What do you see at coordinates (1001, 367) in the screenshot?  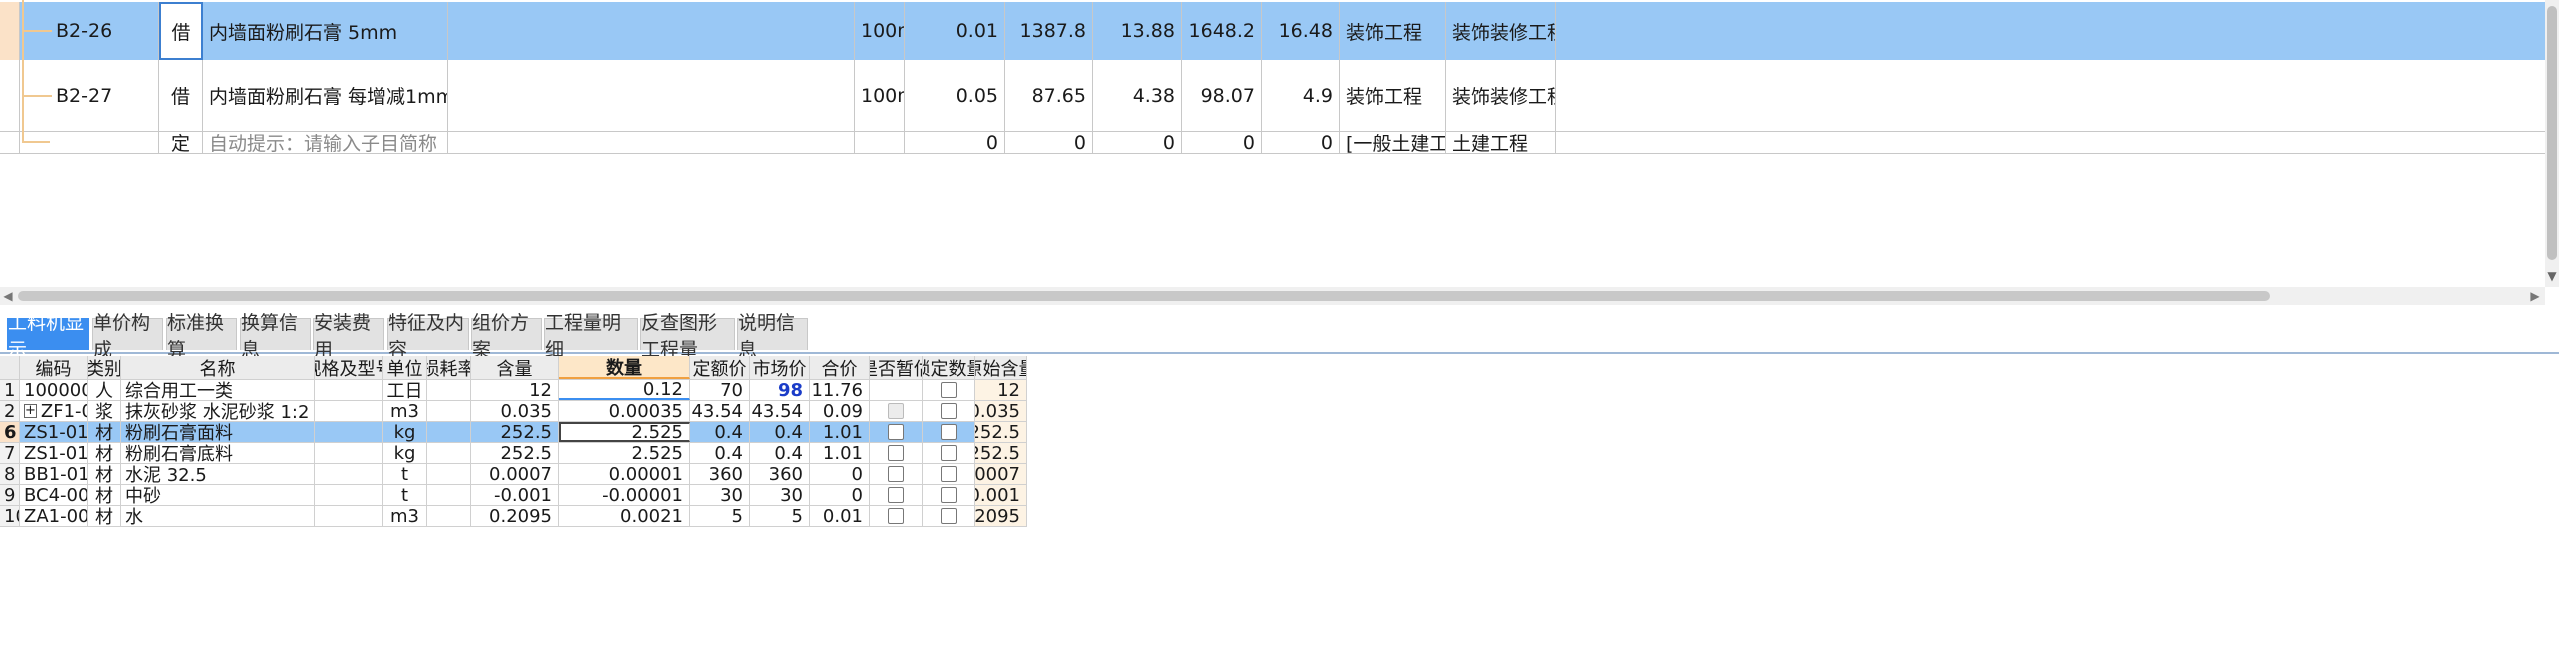 I see `header-resource-orig-content: 原始含量` at bounding box center [1001, 367].